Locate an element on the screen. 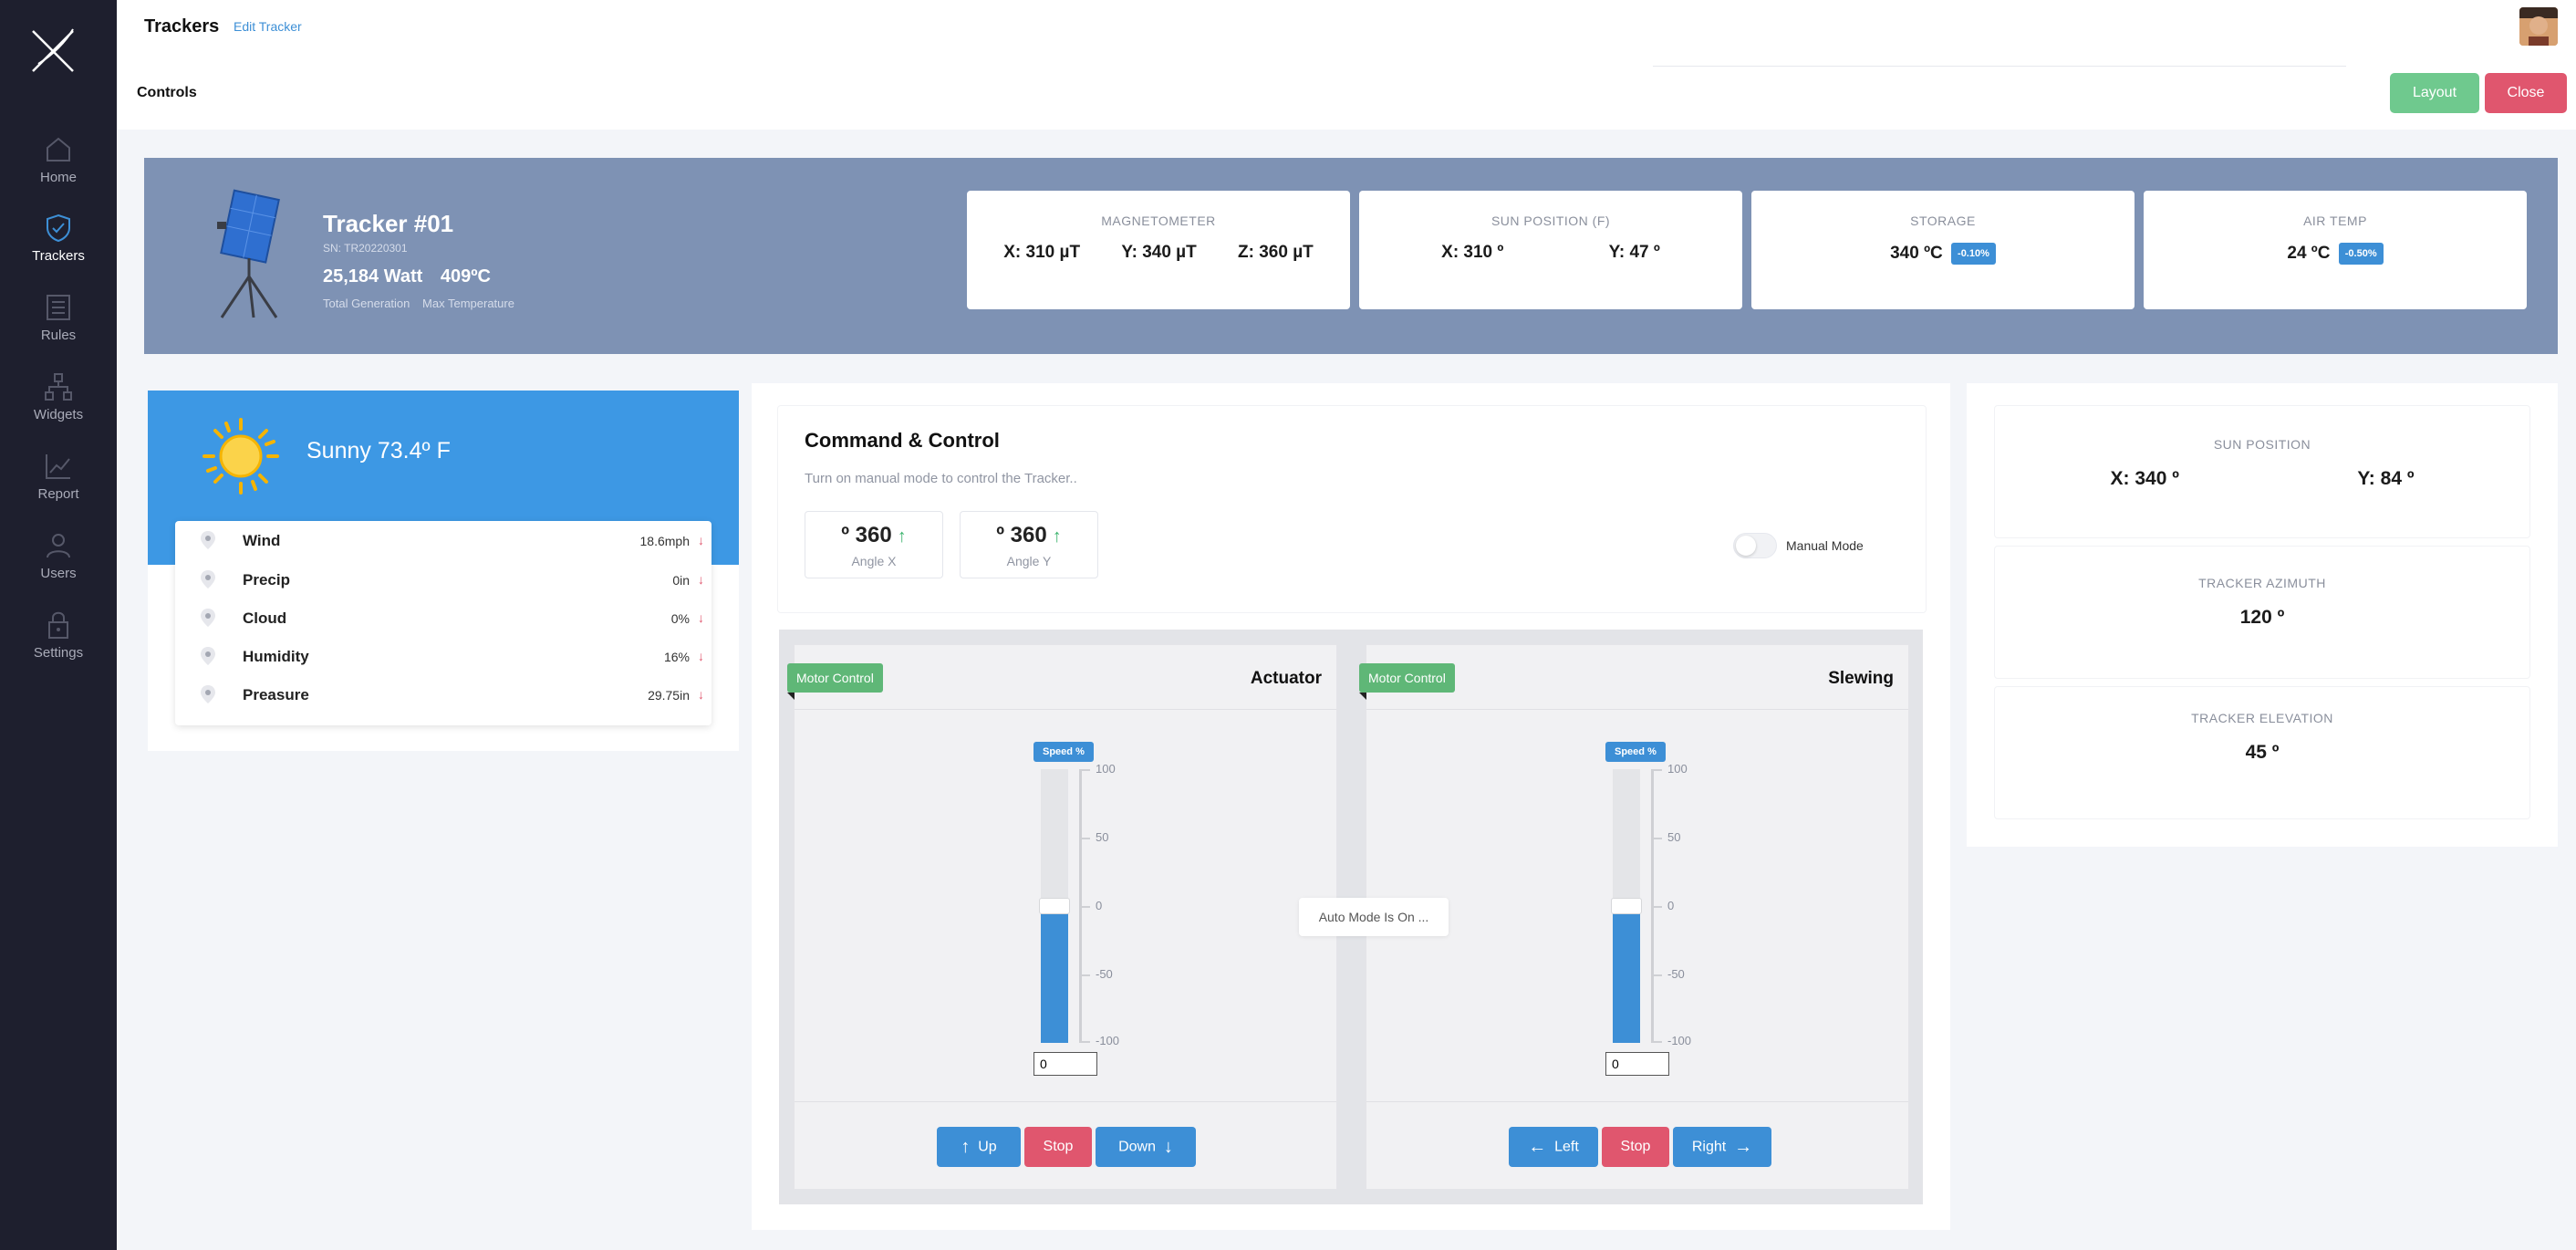 The image size is (2576, 1250). slider-fill is located at coordinates (1054, 975).